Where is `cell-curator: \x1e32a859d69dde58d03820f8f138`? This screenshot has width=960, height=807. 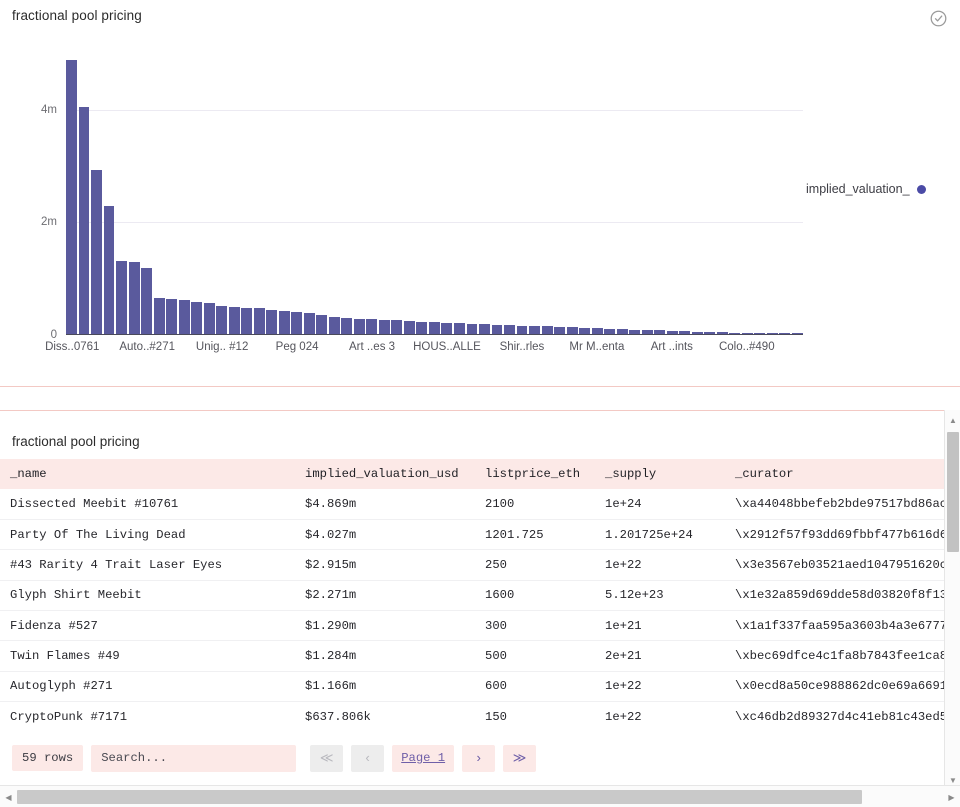
cell-curator: \x1e32a859d69dde58d03820f8f138 is located at coordinates (839, 595).